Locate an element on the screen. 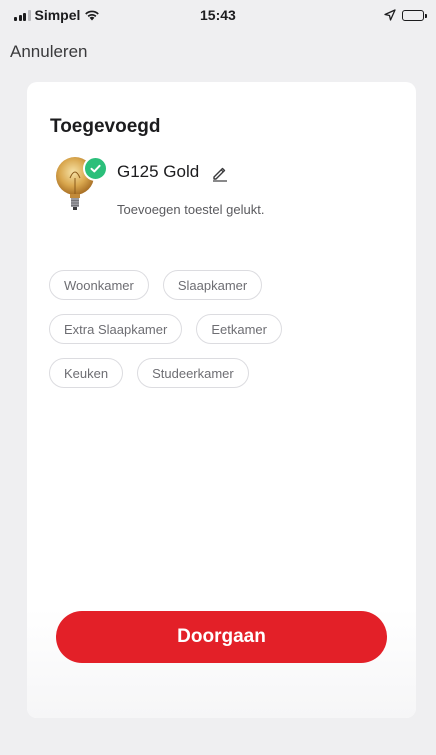 Image resolution: width=436 pixels, height=755 pixels. carrier-name: Simpel is located at coordinates (57, 15).